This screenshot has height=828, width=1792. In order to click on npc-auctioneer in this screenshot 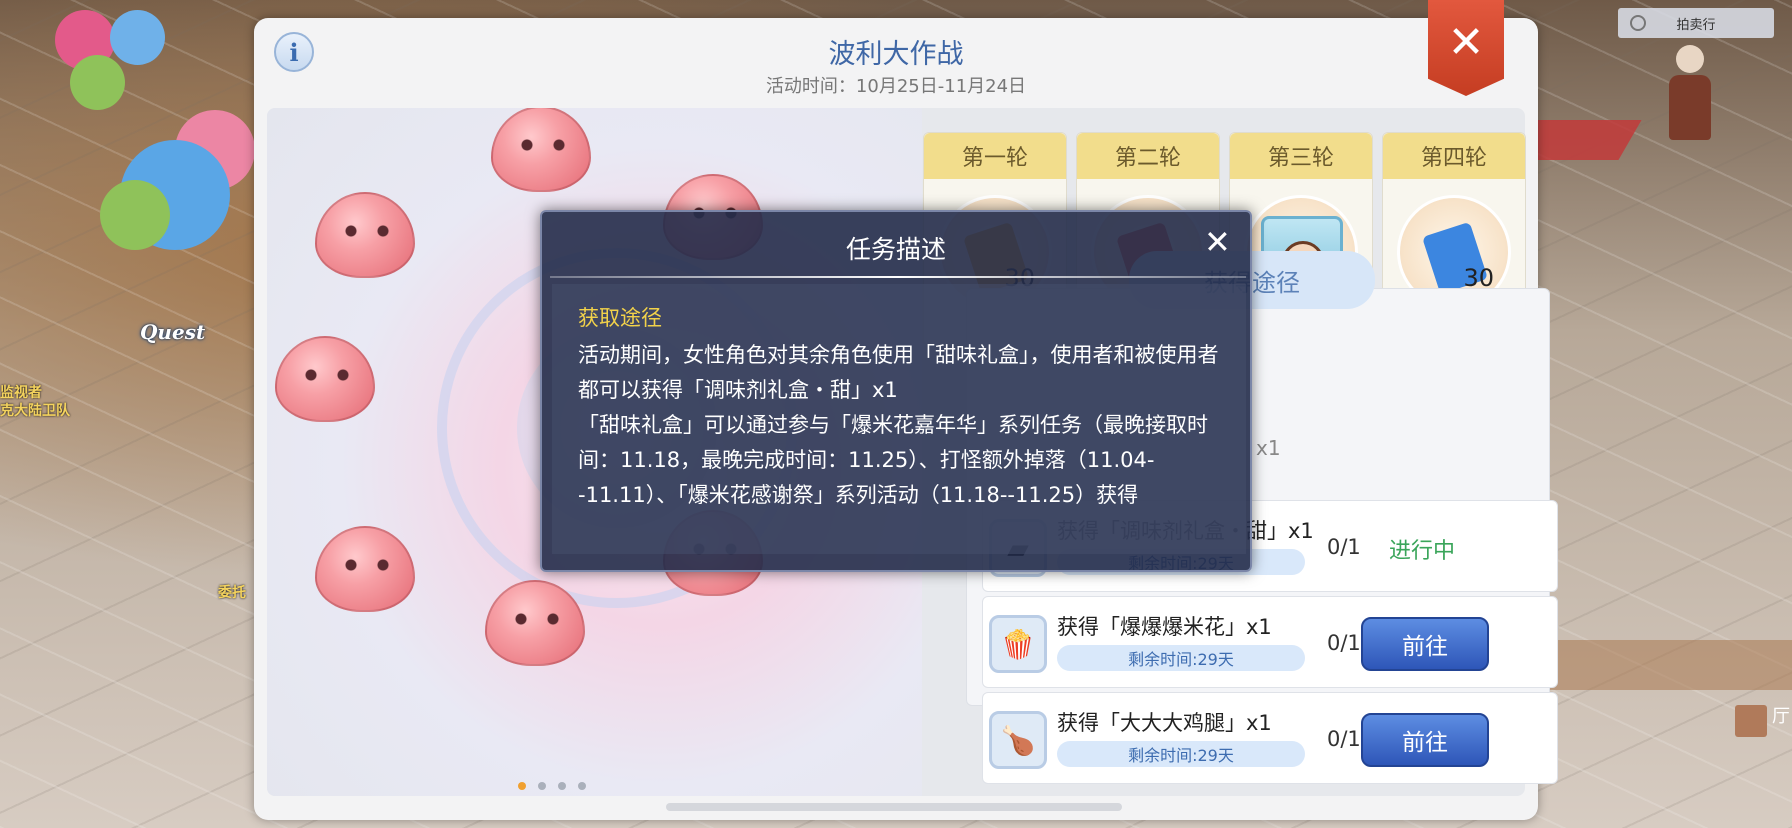, I will do `click(1690, 95)`.